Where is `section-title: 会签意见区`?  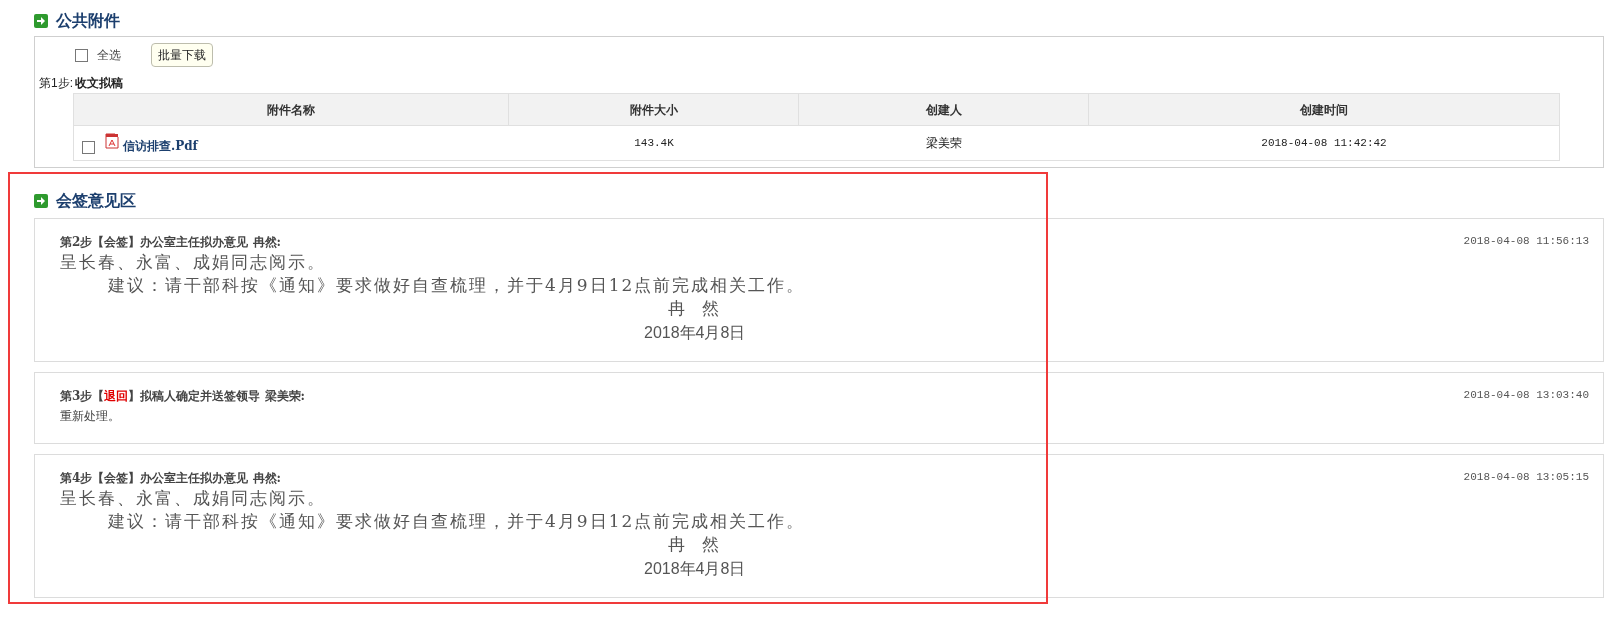 section-title: 会签意见区 is located at coordinates (96, 201).